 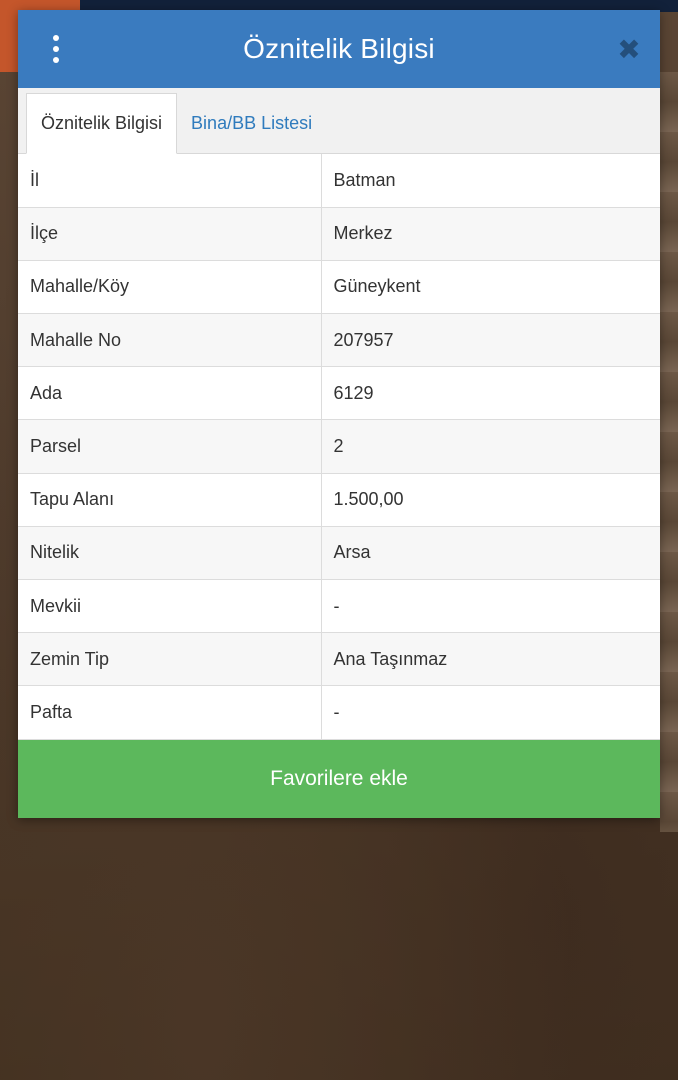 I want to click on row-value: Arsa, so click(x=490, y=553).